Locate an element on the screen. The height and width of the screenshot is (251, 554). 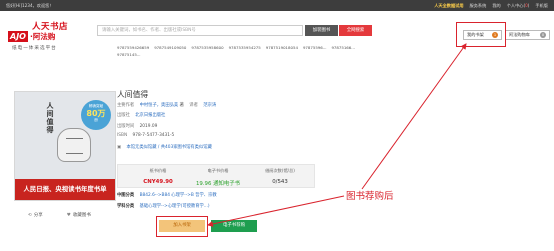
author-row: 主要作者 中村恒子，奥田弘美 著 译者 范宗涛 is located at coordinates (167, 105).